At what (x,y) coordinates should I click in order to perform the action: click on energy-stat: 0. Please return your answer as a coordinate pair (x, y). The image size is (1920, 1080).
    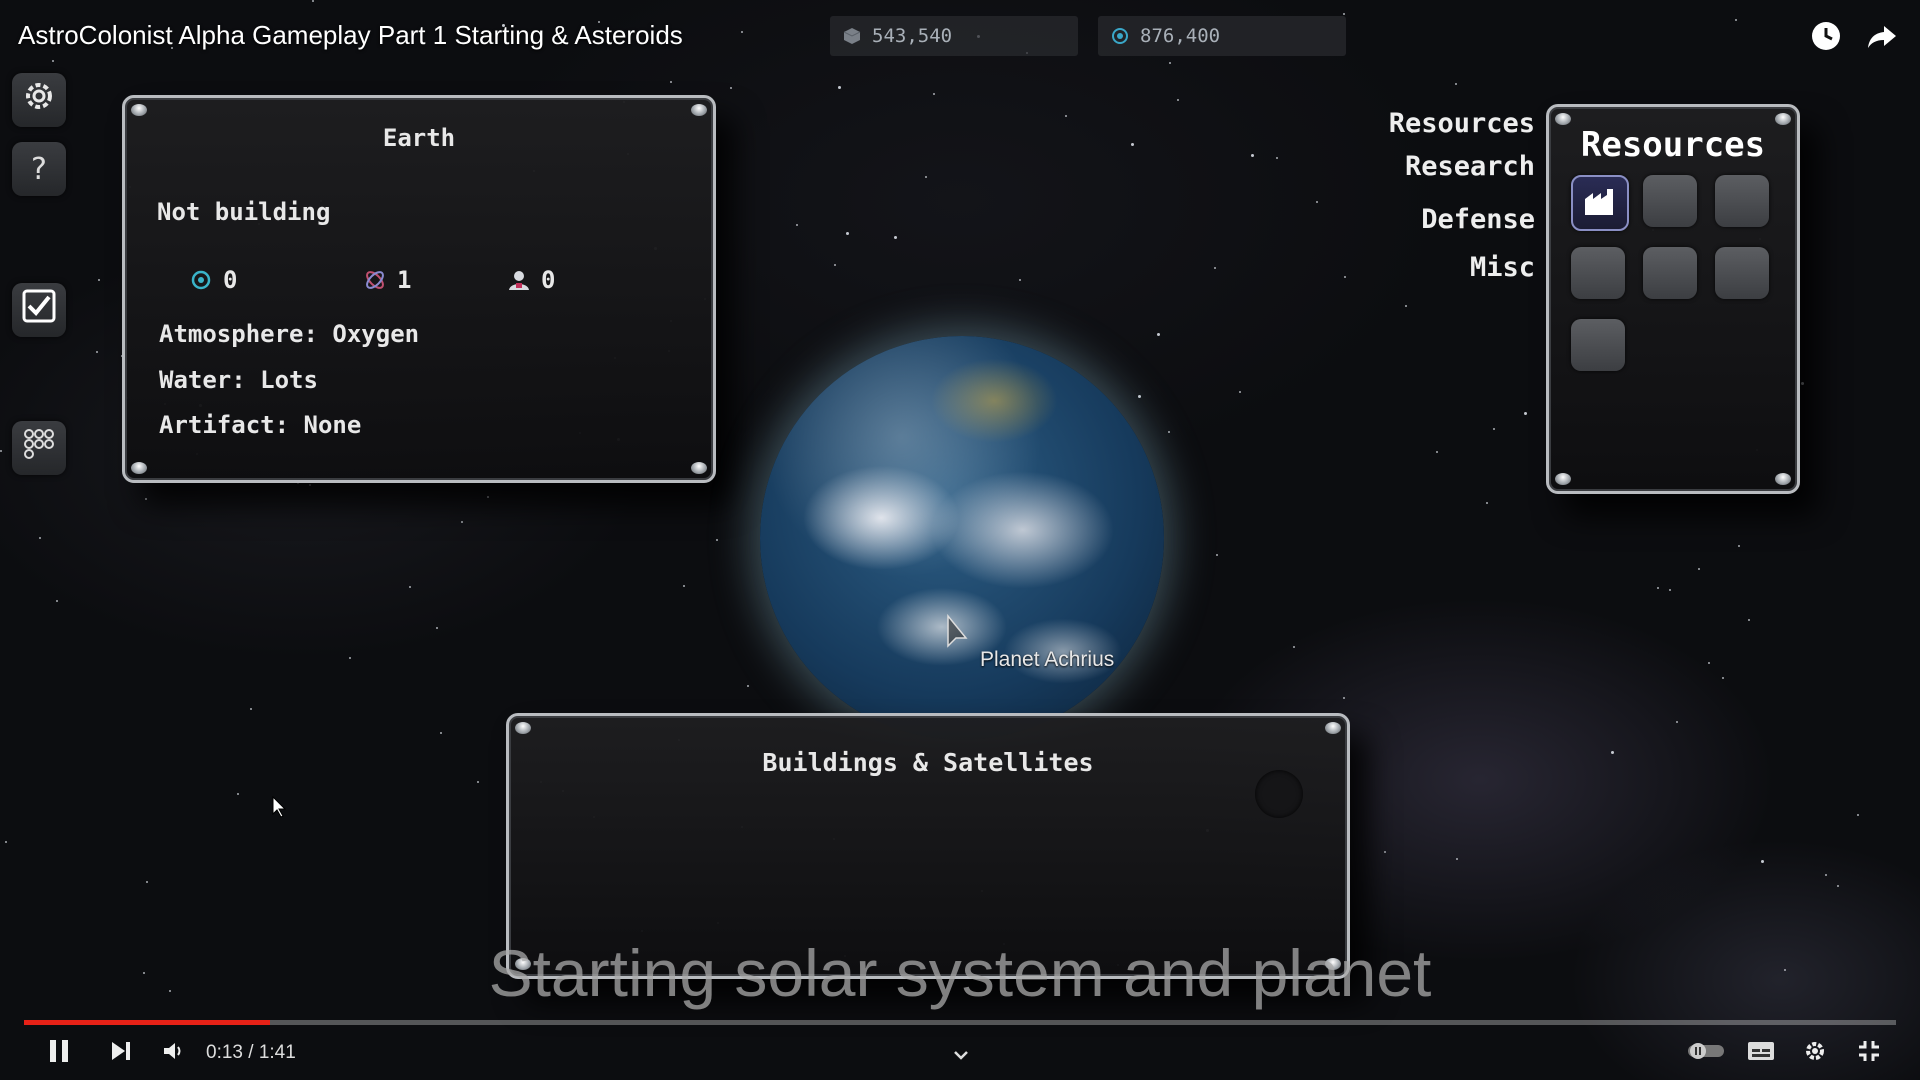
    Looking at the image, I should click on (213, 280).